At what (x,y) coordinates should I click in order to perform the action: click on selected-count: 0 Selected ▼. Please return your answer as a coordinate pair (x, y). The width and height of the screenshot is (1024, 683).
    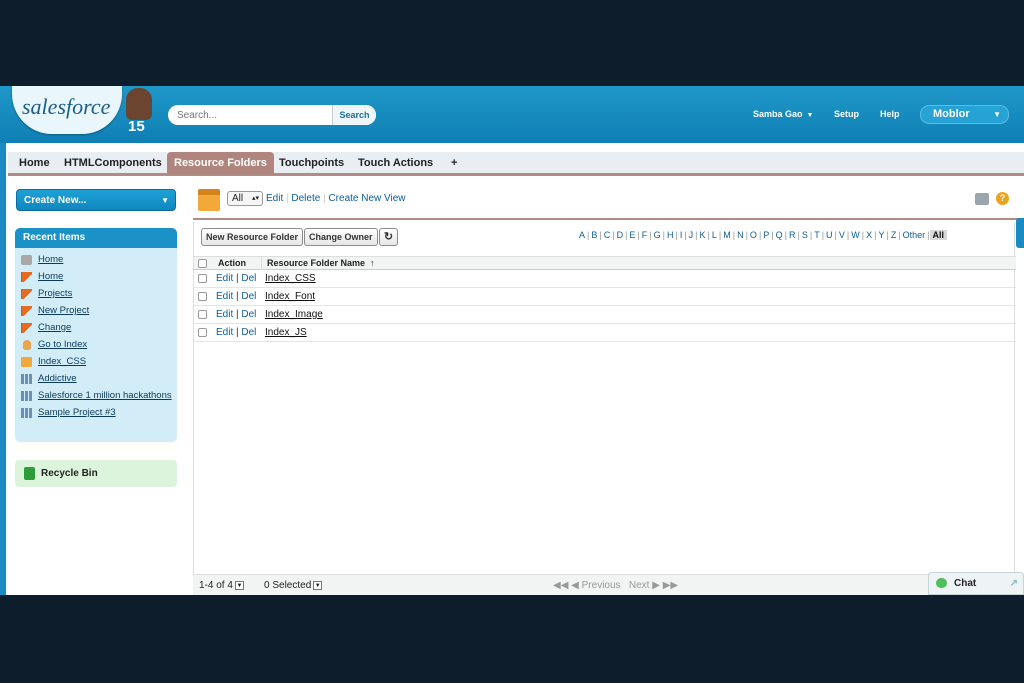
    Looking at the image, I should click on (293, 585).